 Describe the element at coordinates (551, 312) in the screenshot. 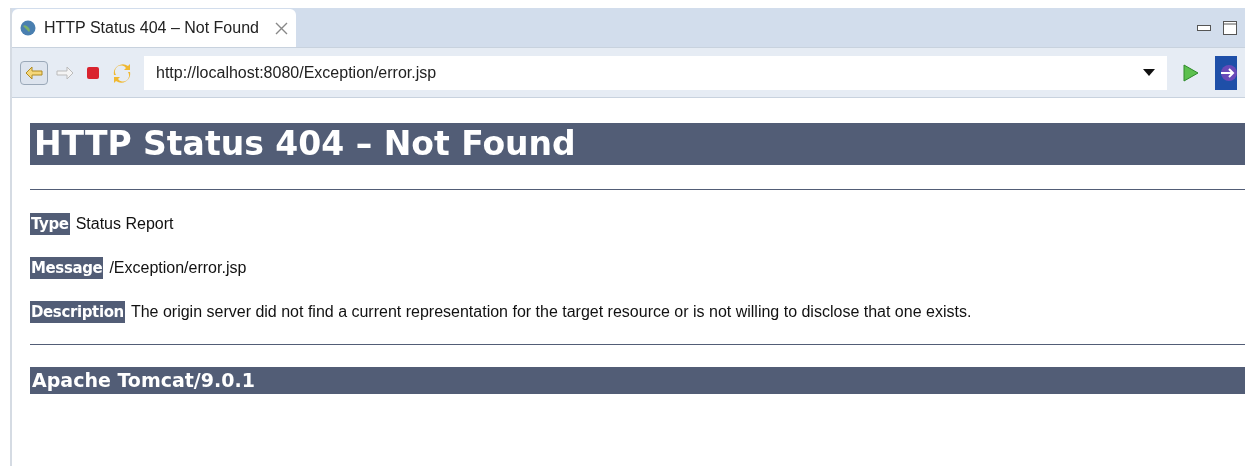

I see `field-value: The origin server did not find a current representation for the target resource or is not willing to disclose that one exists.` at that location.